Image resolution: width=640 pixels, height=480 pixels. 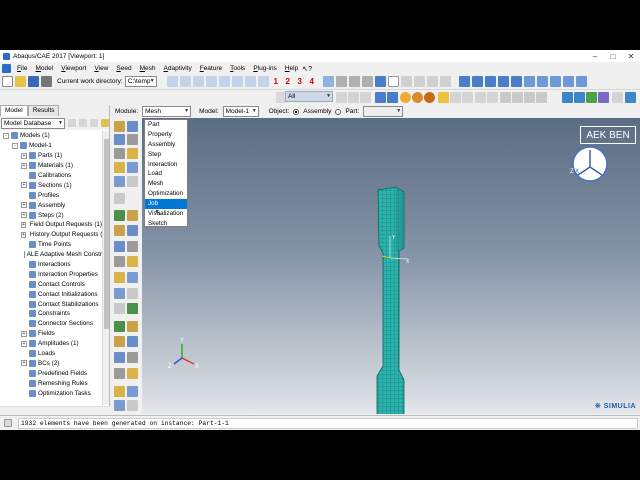 What do you see at coordinates (341, 97) in the screenshot?
I see `select-box-icon` at bounding box center [341, 97].